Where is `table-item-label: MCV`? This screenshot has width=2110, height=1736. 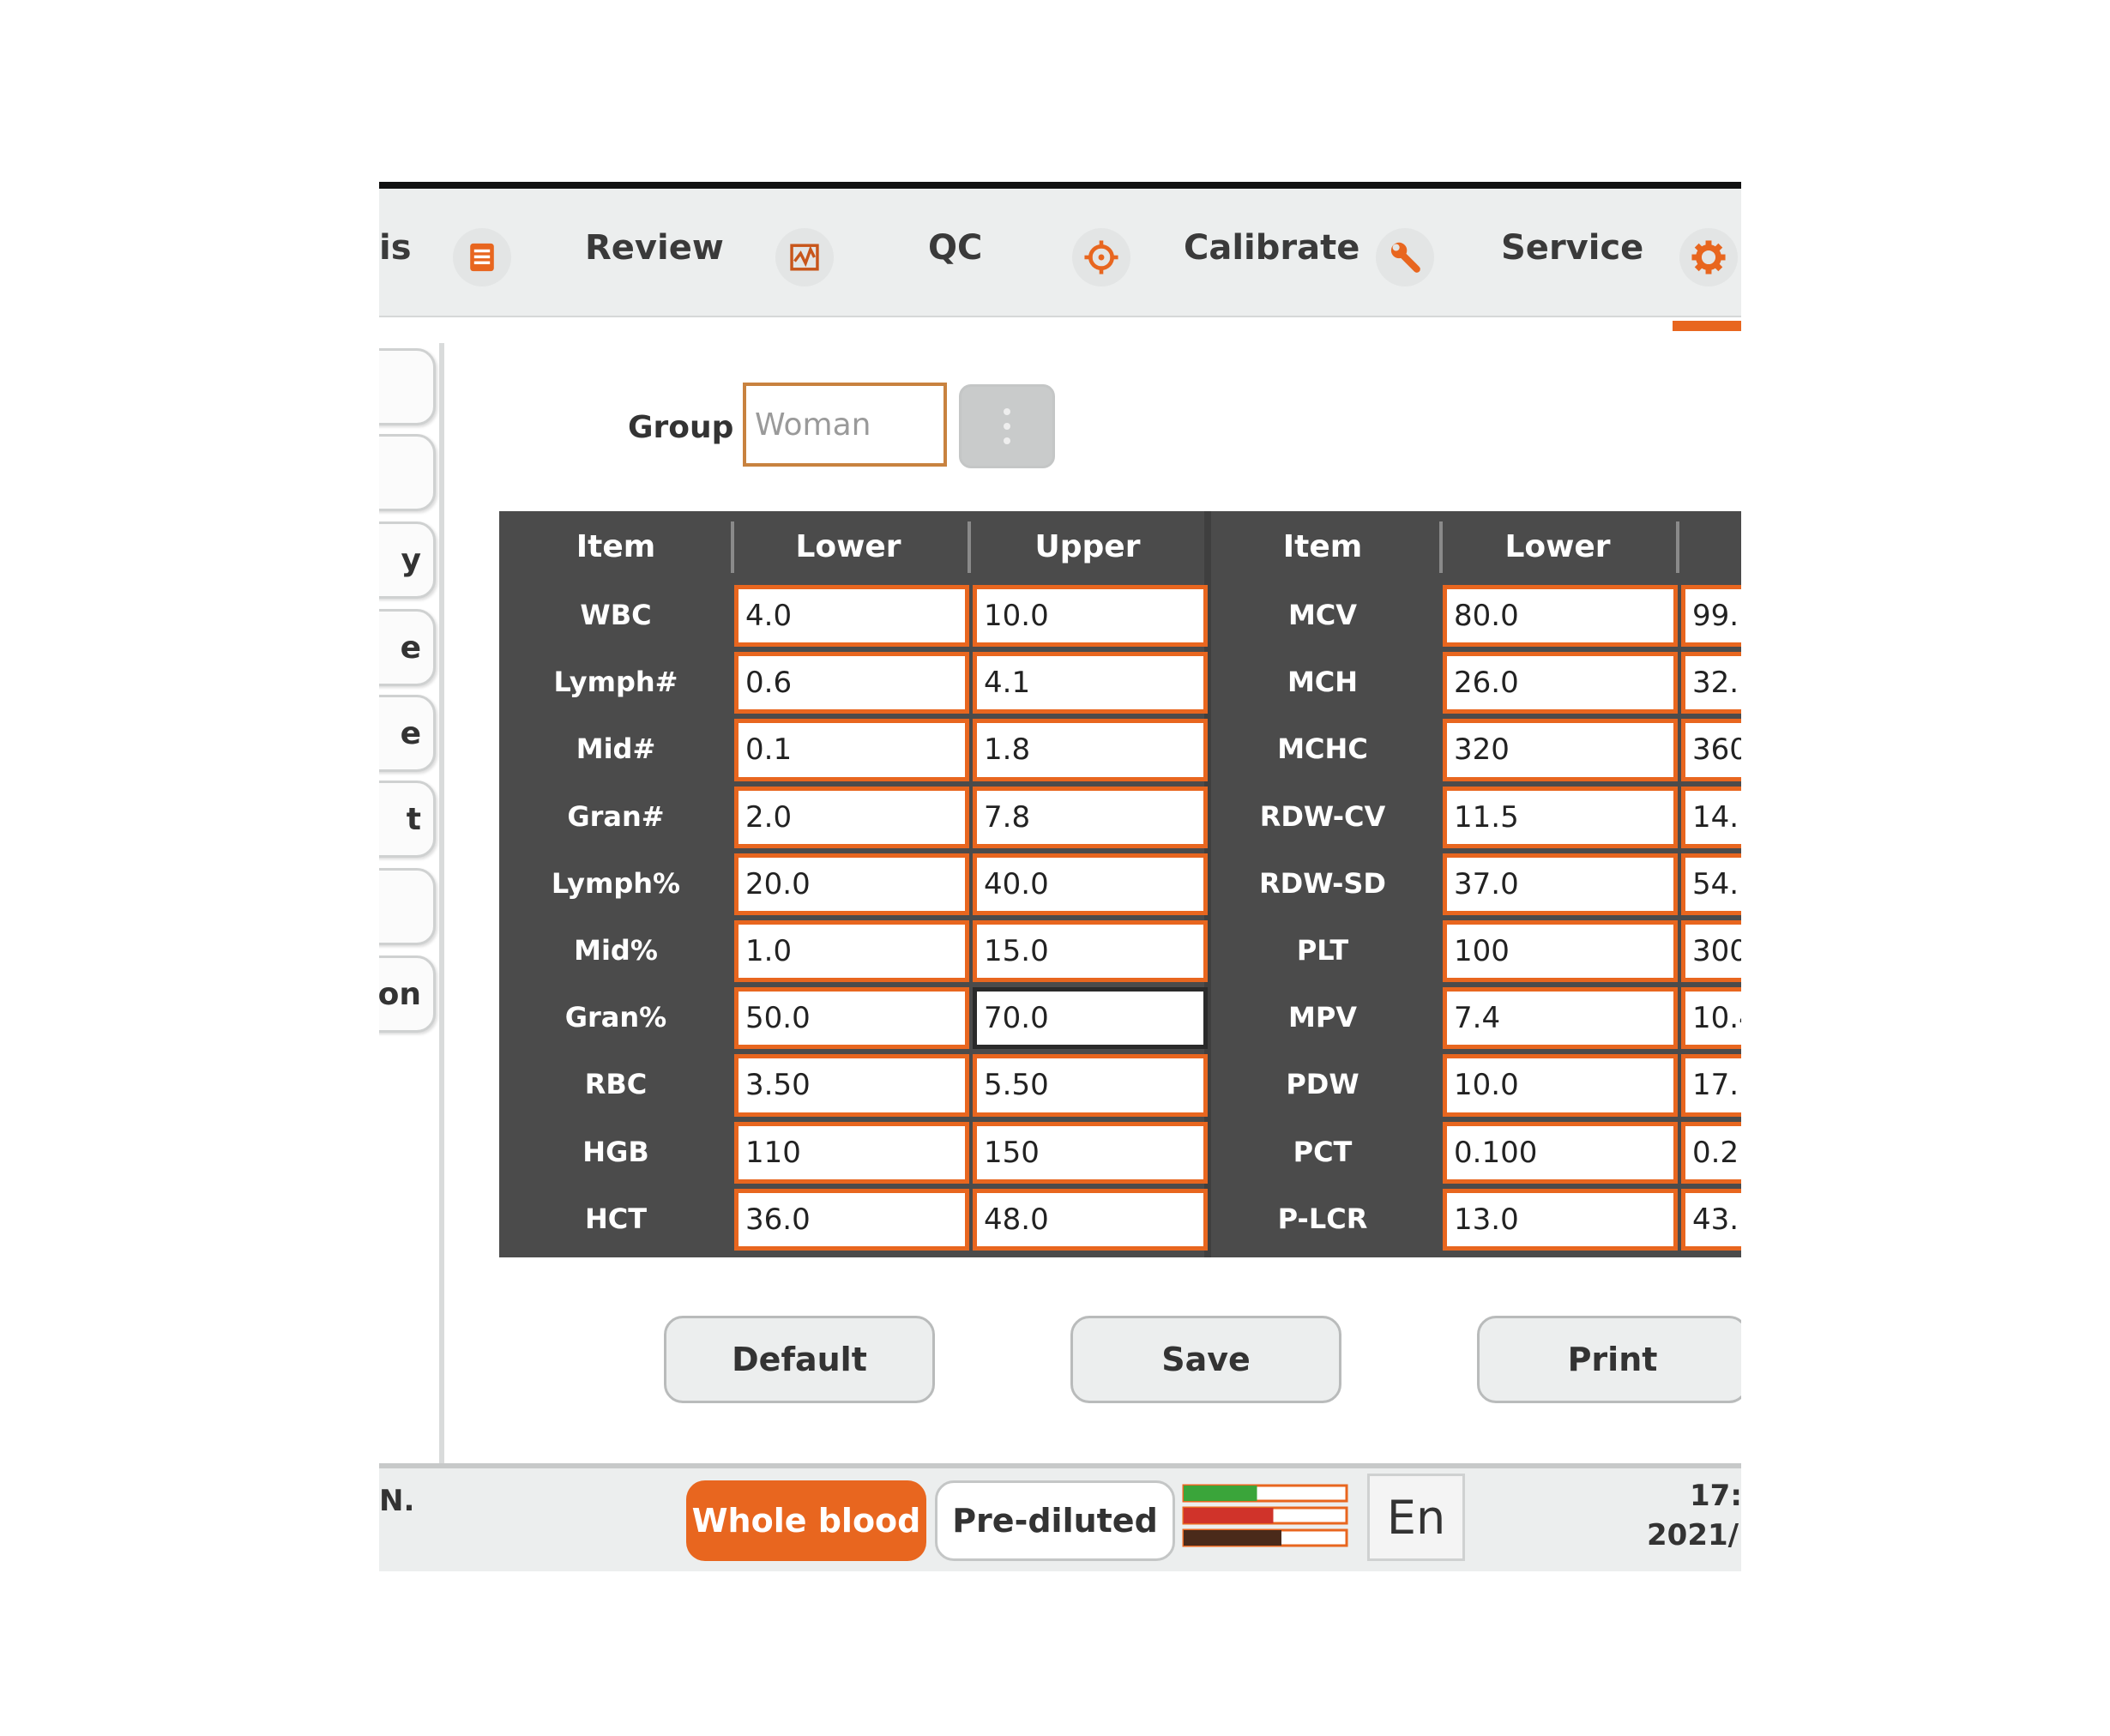 table-item-label: MCV is located at coordinates (1322, 615).